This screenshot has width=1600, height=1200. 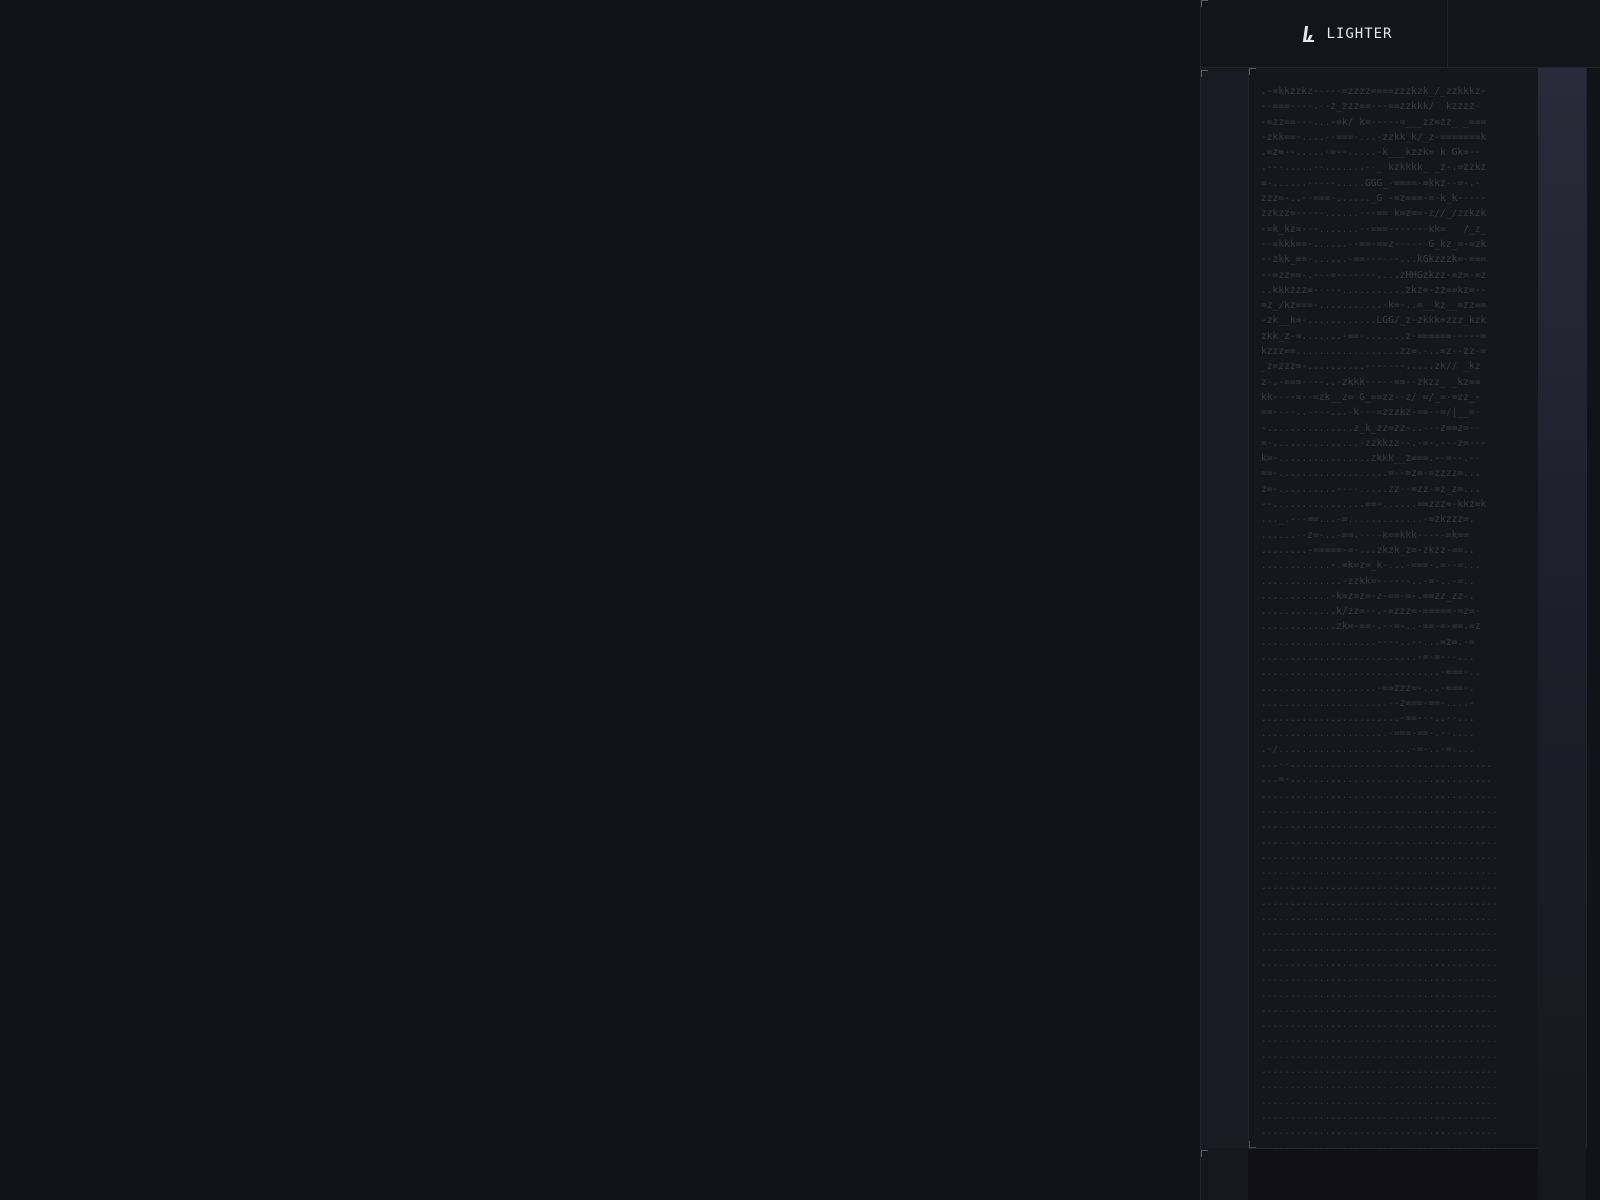 I want to click on bottom-bar, so click(x=1393, y=1174).